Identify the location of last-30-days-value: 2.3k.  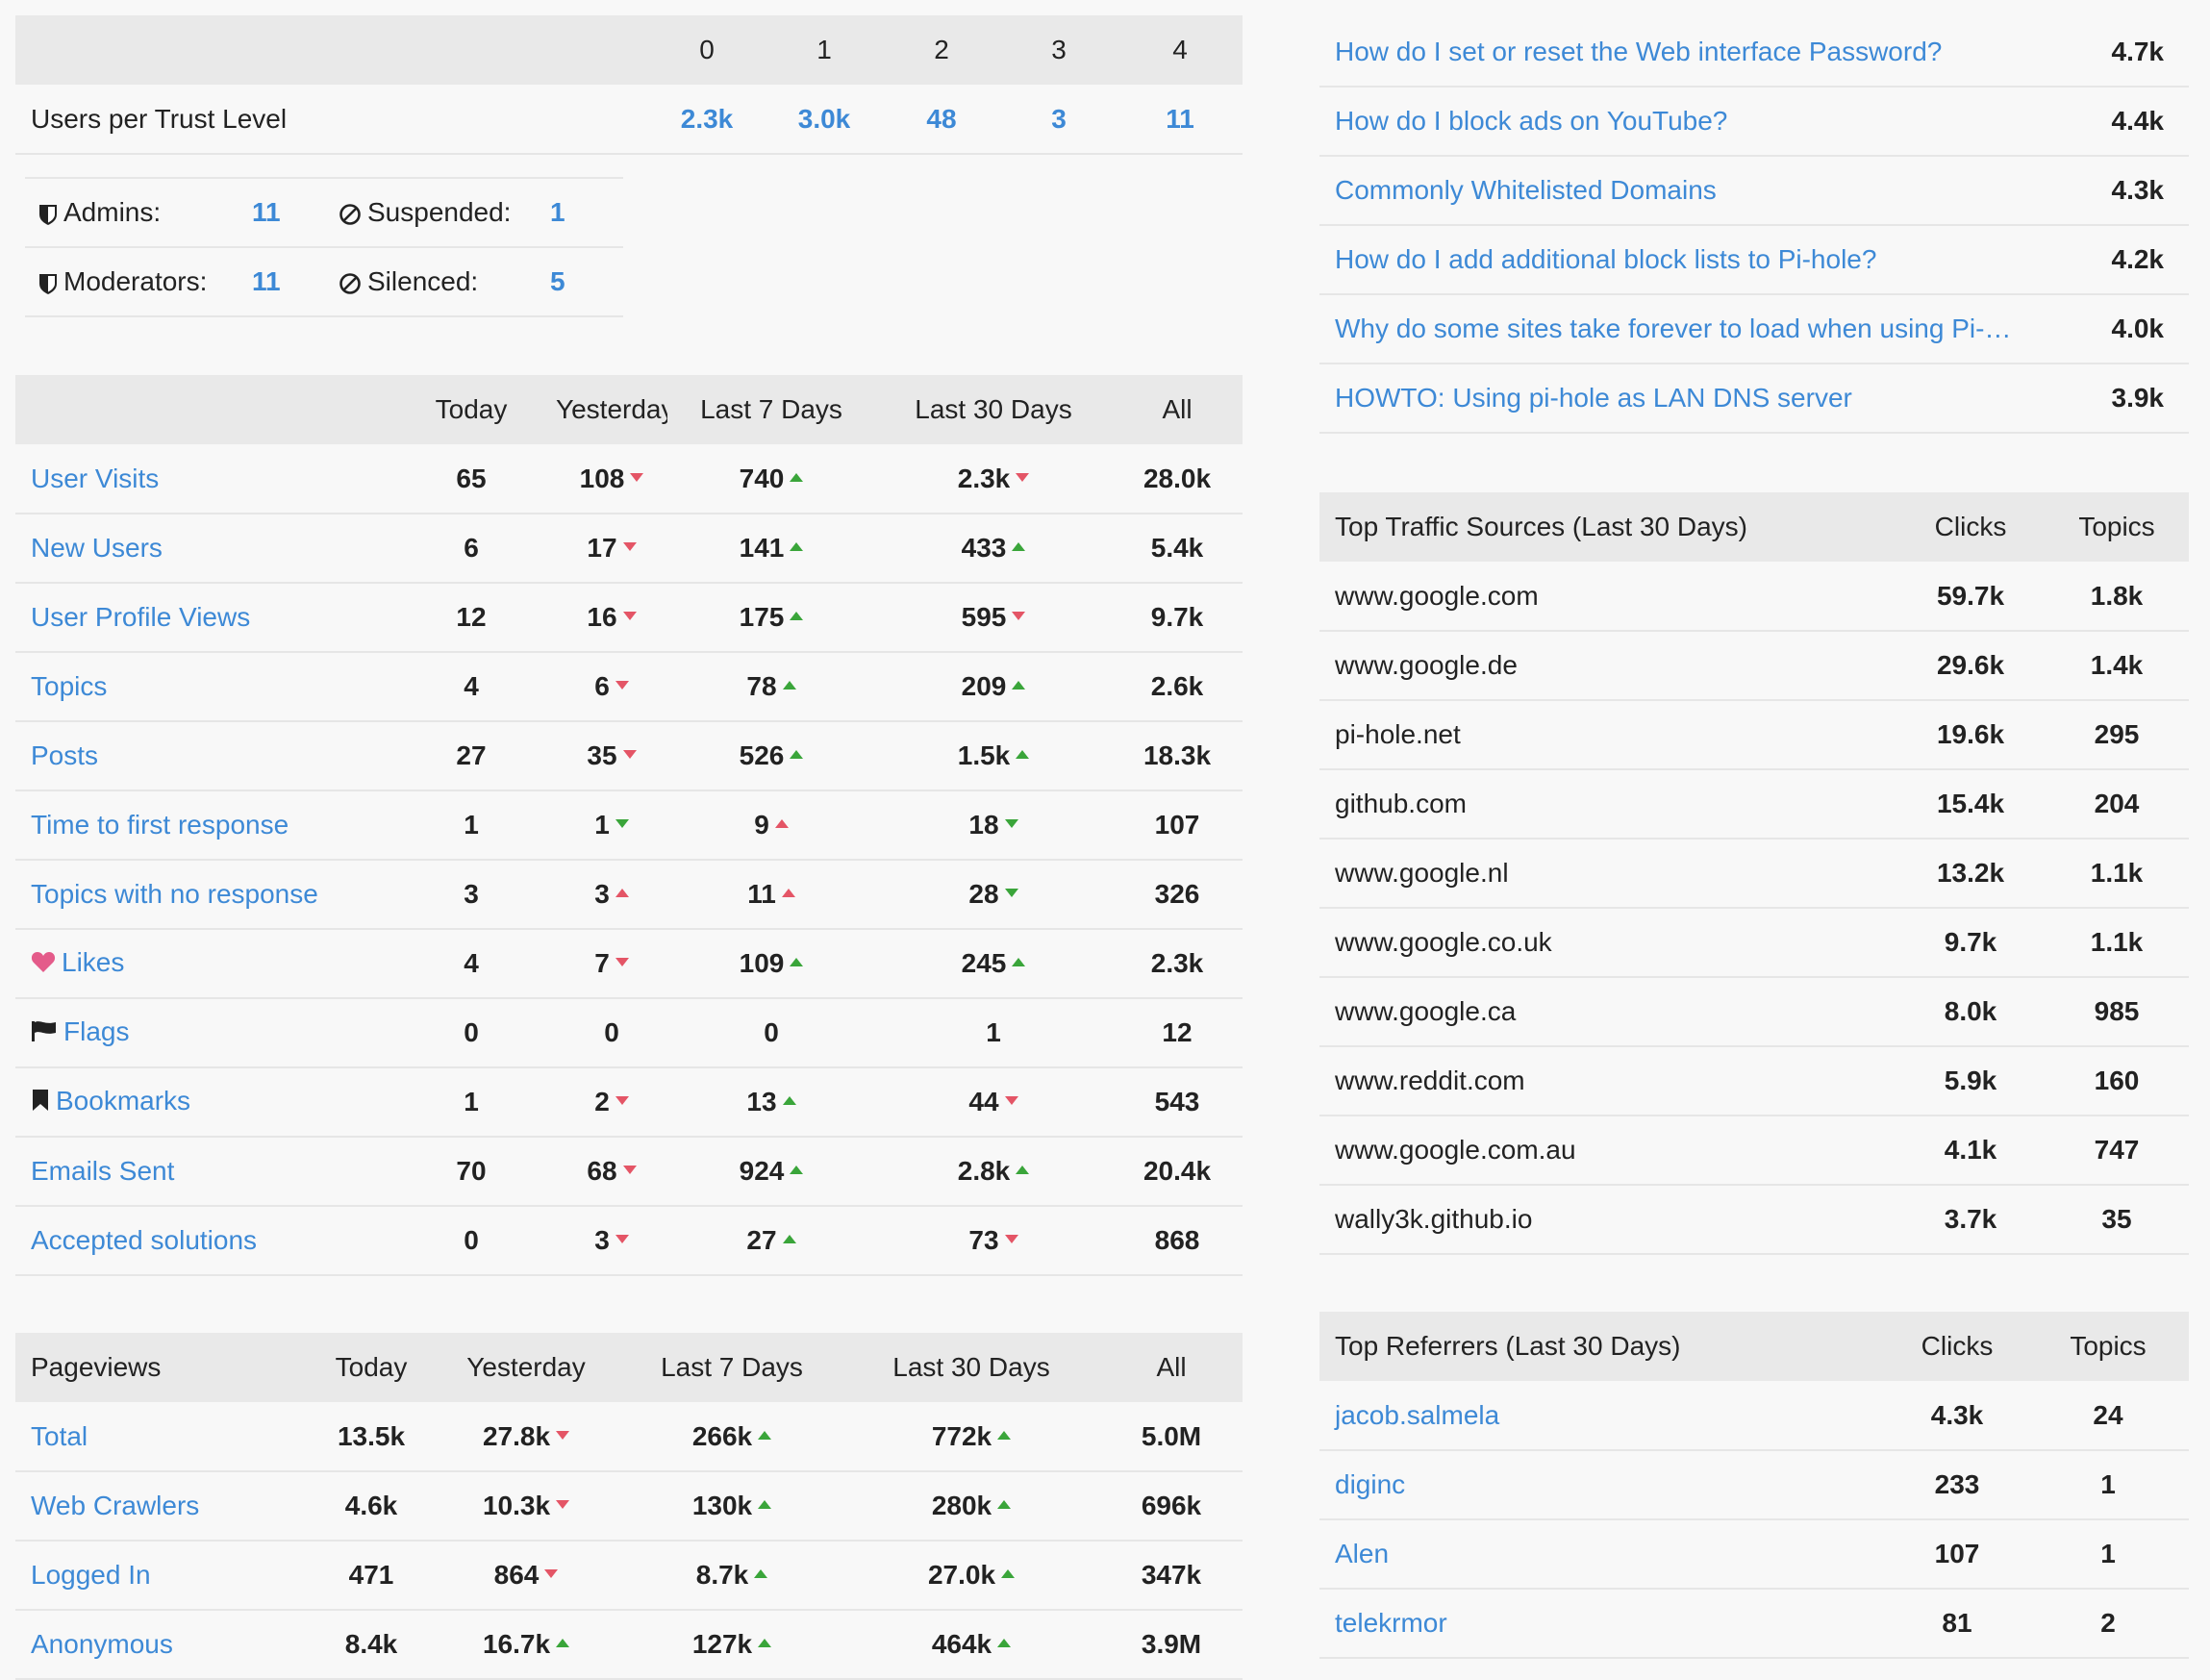
(984, 478).